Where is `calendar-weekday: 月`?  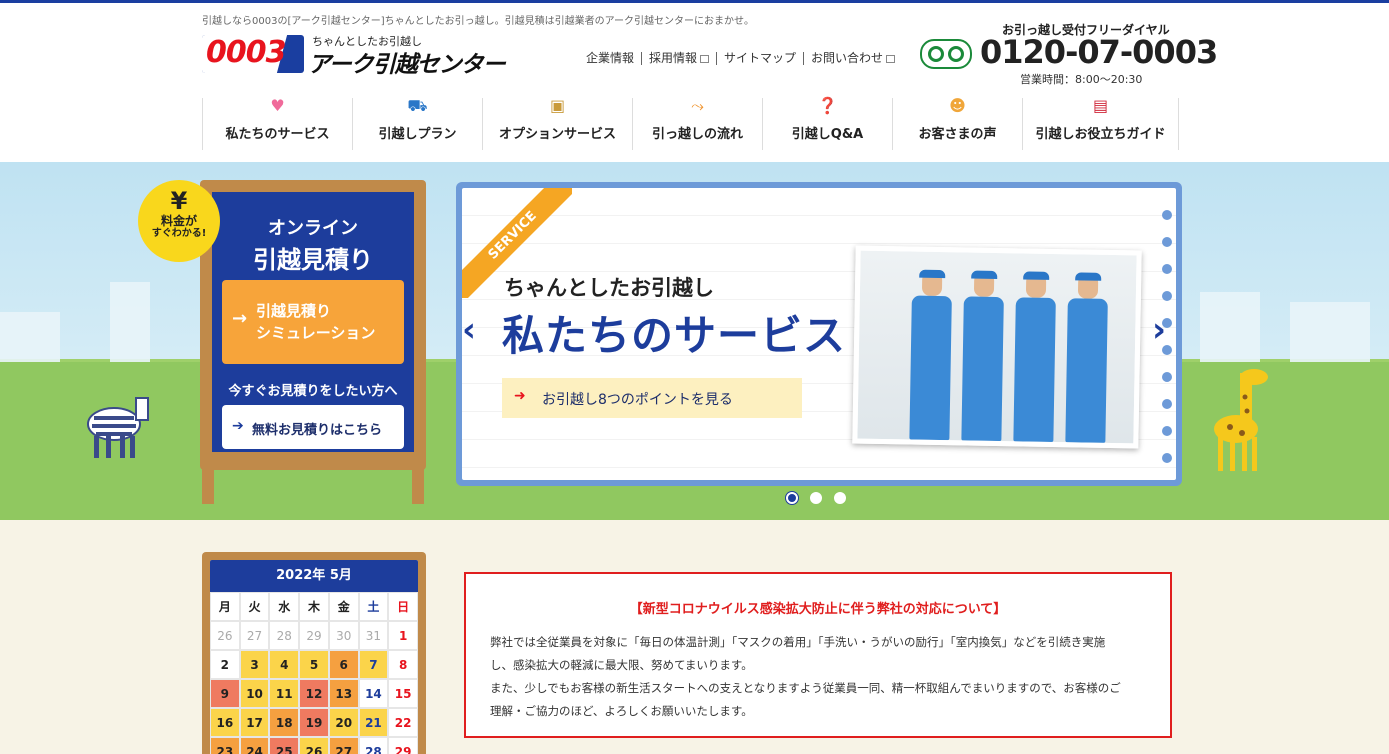
calendar-weekday: 月 is located at coordinates (225, 606).